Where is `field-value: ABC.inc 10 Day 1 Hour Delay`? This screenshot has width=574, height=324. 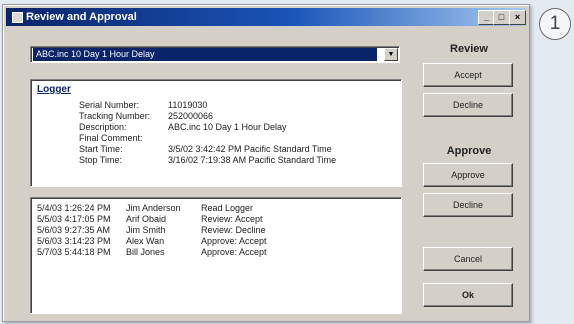
field-value: ABC.inc 10 Day 1 Hour Delay is located at coordinates (227, 127).